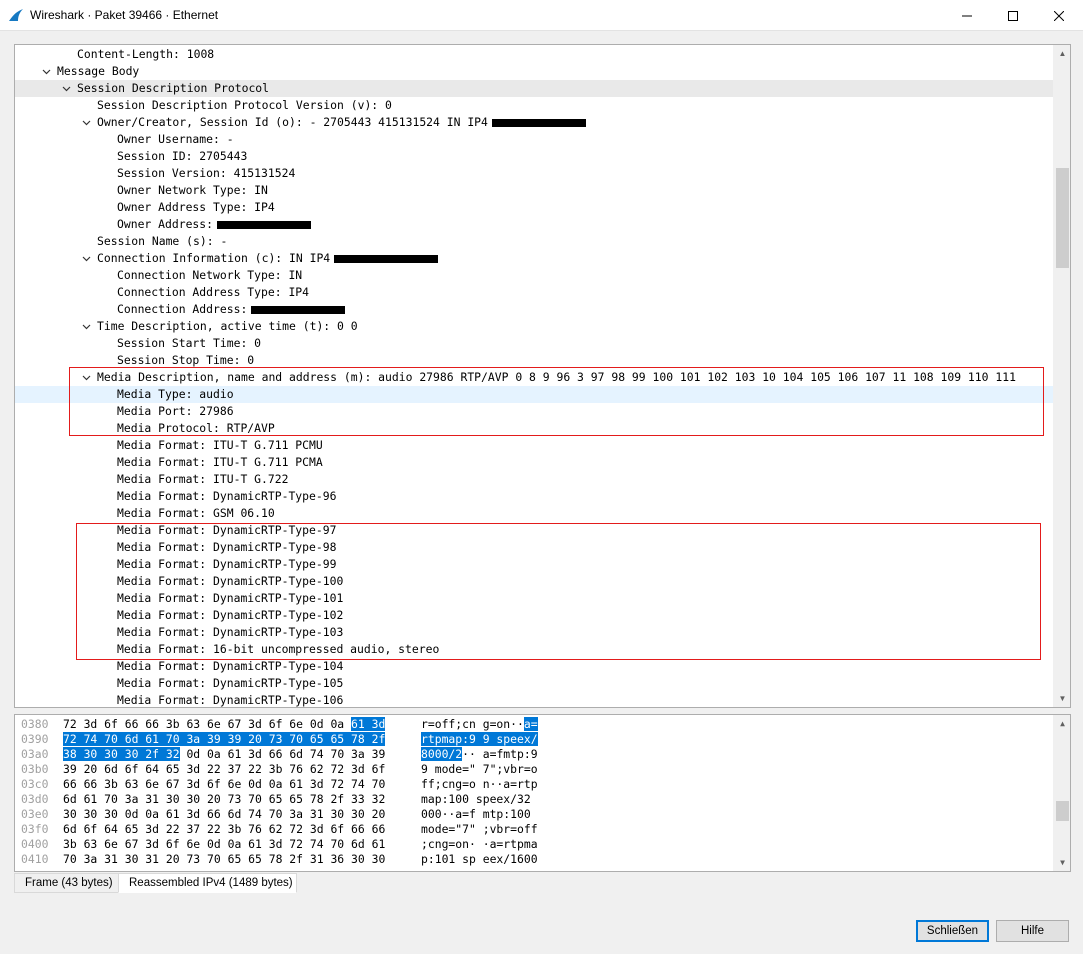 The width and height of the screenshot is (1083, 954). What do you see at coordinates (227, 530) in the screenshot?
I see `tree-row-label: Media Format: DynamicRTP-Type-97` at bounding box center [227, 530].